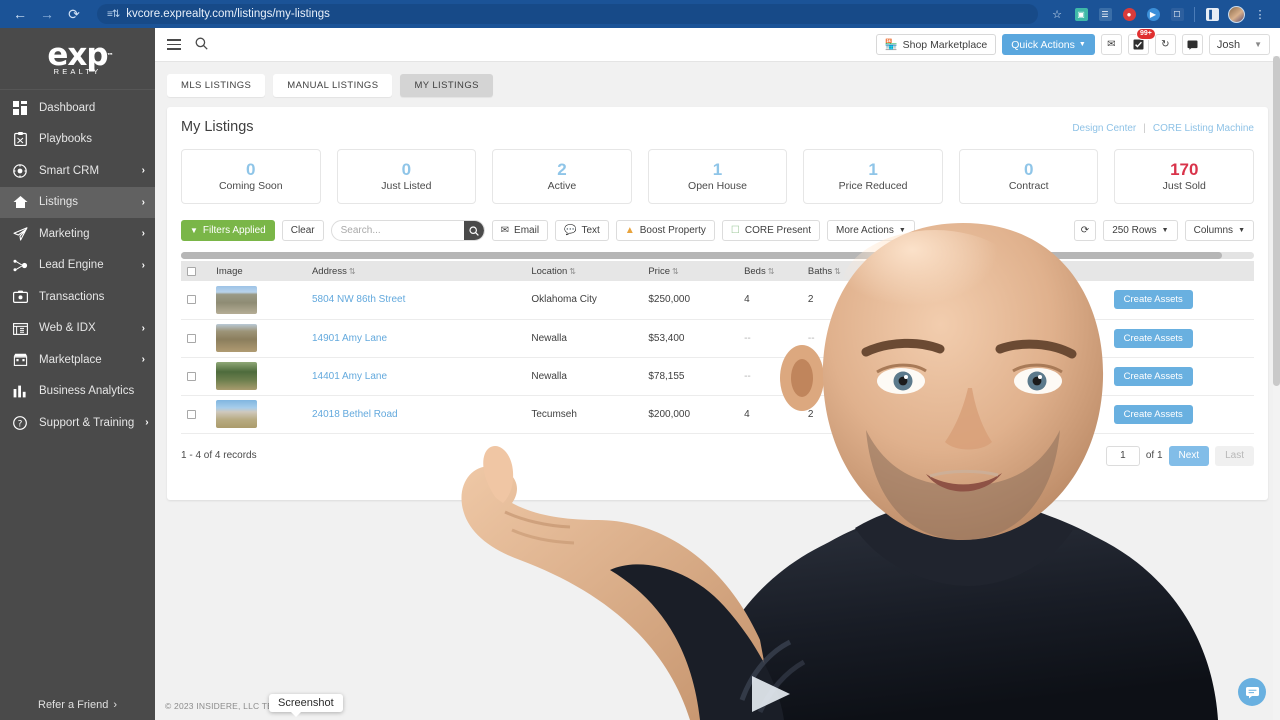  What do you see at coordinates (770, 271) in the screenshot?
I see `column-header-beds: Beds ⇅` at bounding box center [770, 271].